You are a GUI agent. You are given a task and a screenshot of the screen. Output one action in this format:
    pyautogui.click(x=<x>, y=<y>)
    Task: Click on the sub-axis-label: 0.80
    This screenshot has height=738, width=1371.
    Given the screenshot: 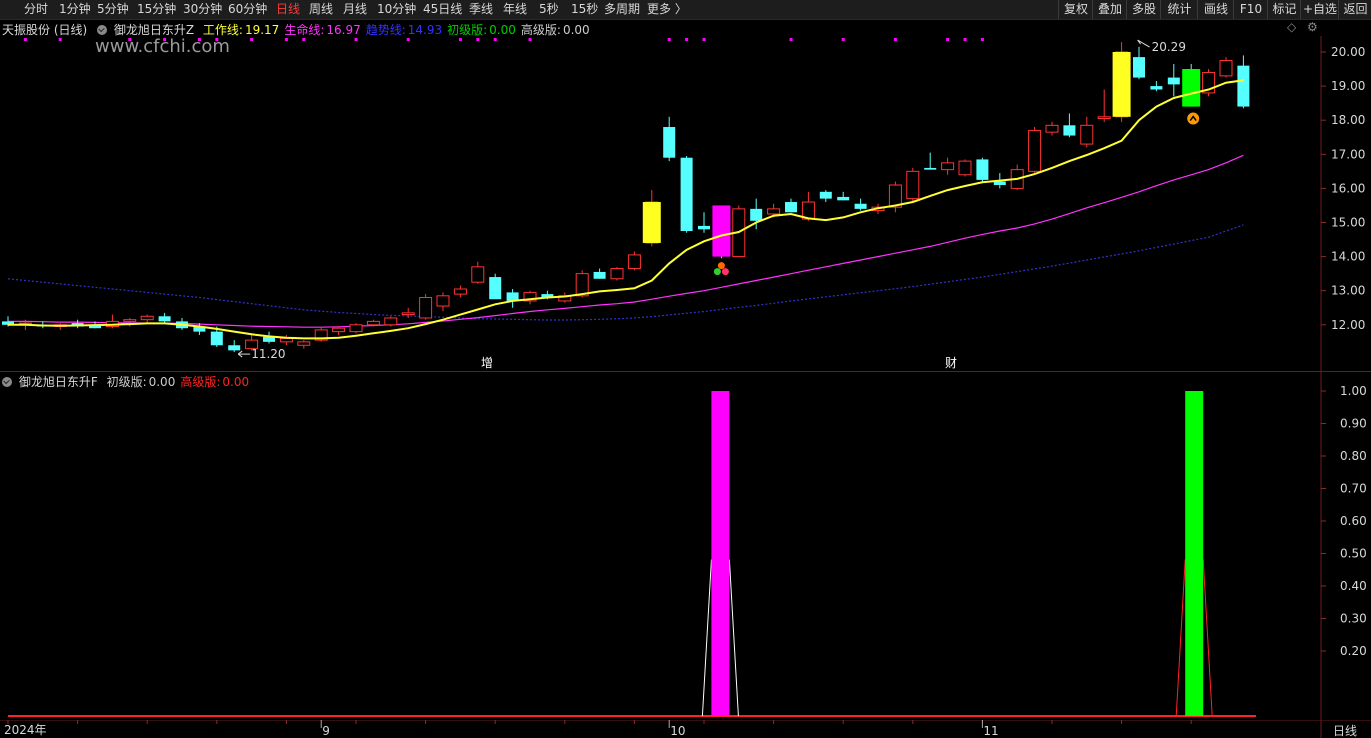 What is the action you would take?
    pyautogui.click(x=1353, y=456)
    